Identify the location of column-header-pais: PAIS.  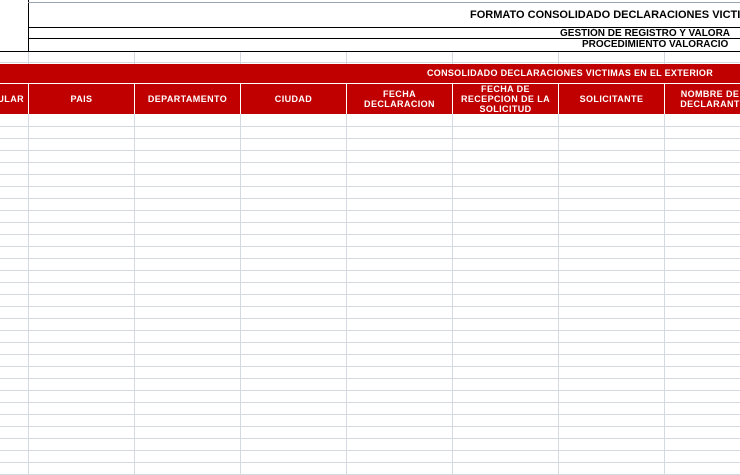
(82, 99).